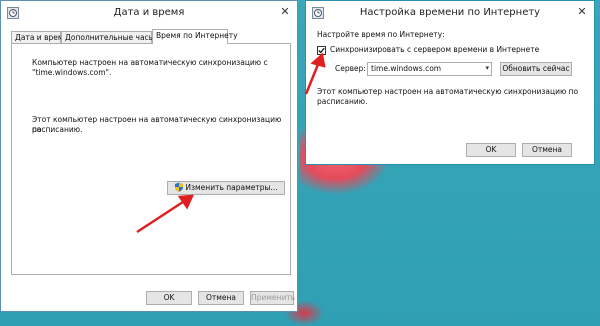 This screenshot has height=326, width=600. I want to click on tab-internet-time: Время по Интернету, so click(195, 36).